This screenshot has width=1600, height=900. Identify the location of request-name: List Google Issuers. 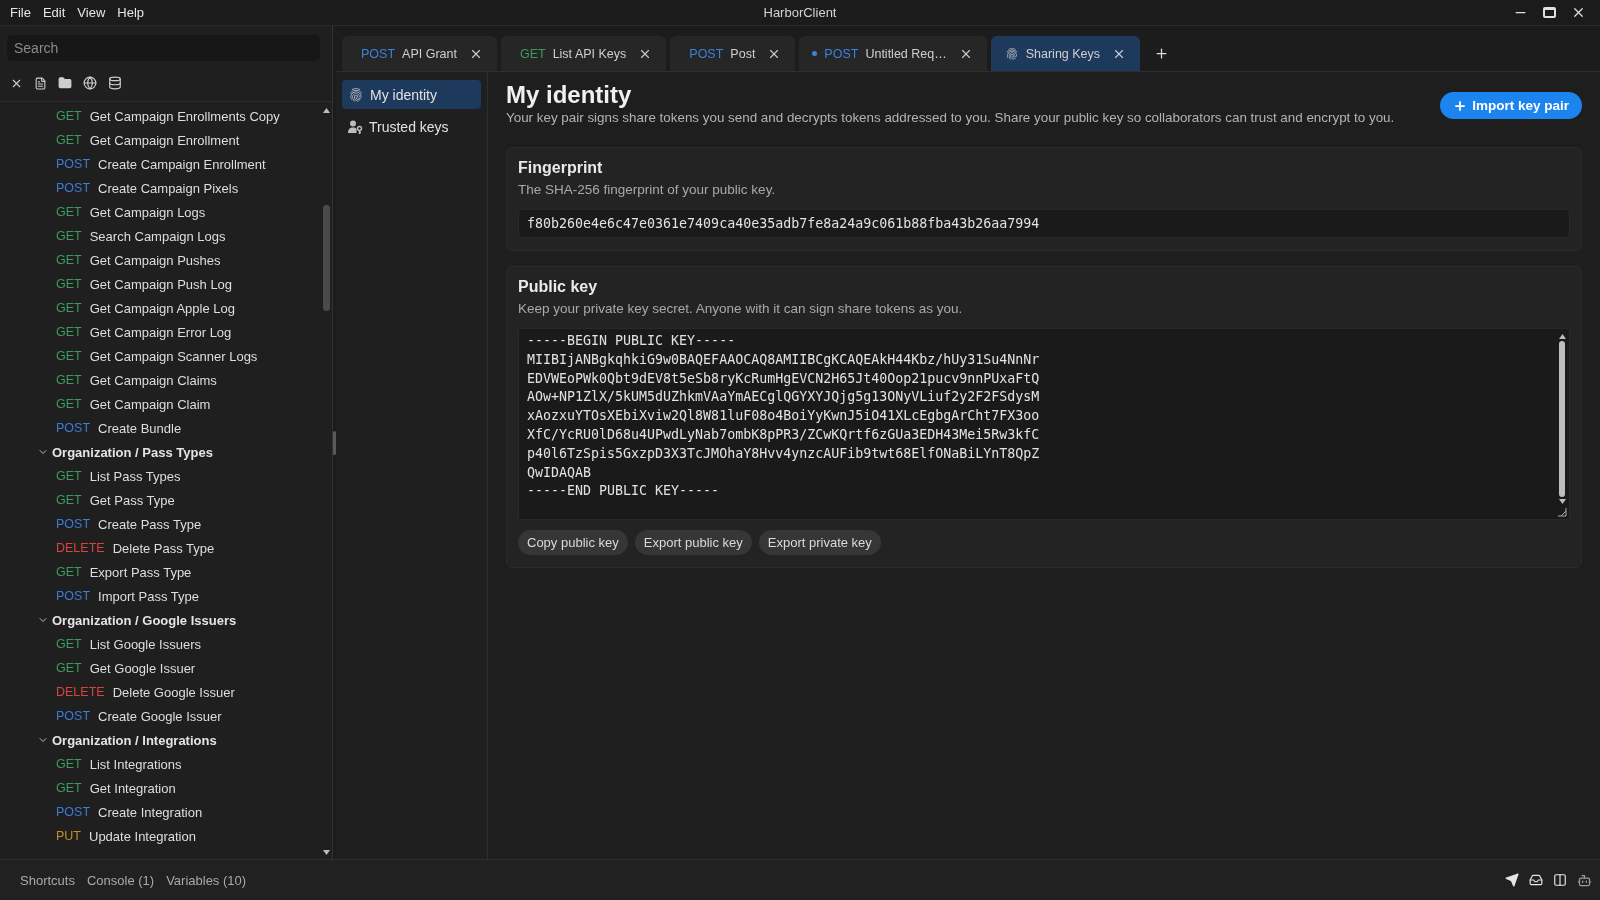
(145, 644).